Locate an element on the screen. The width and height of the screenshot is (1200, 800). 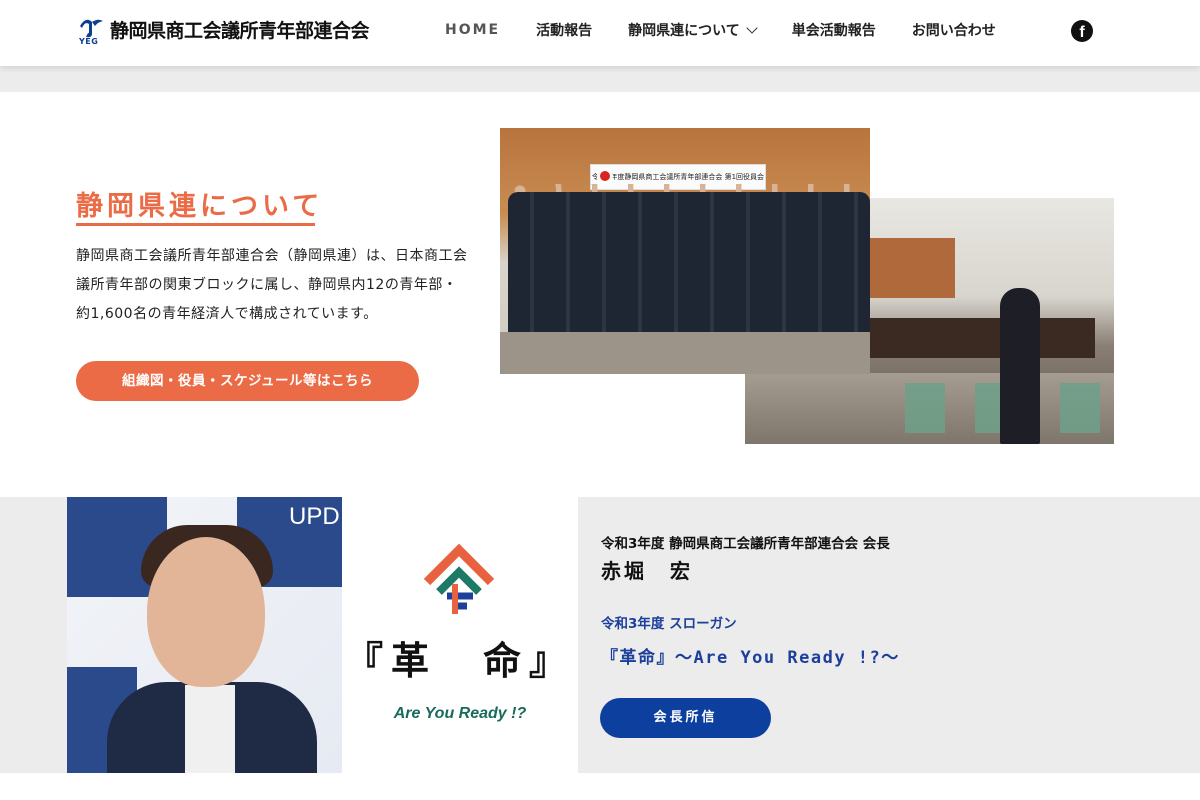
facebook-icon: f is located at coordinates (1082, 31).